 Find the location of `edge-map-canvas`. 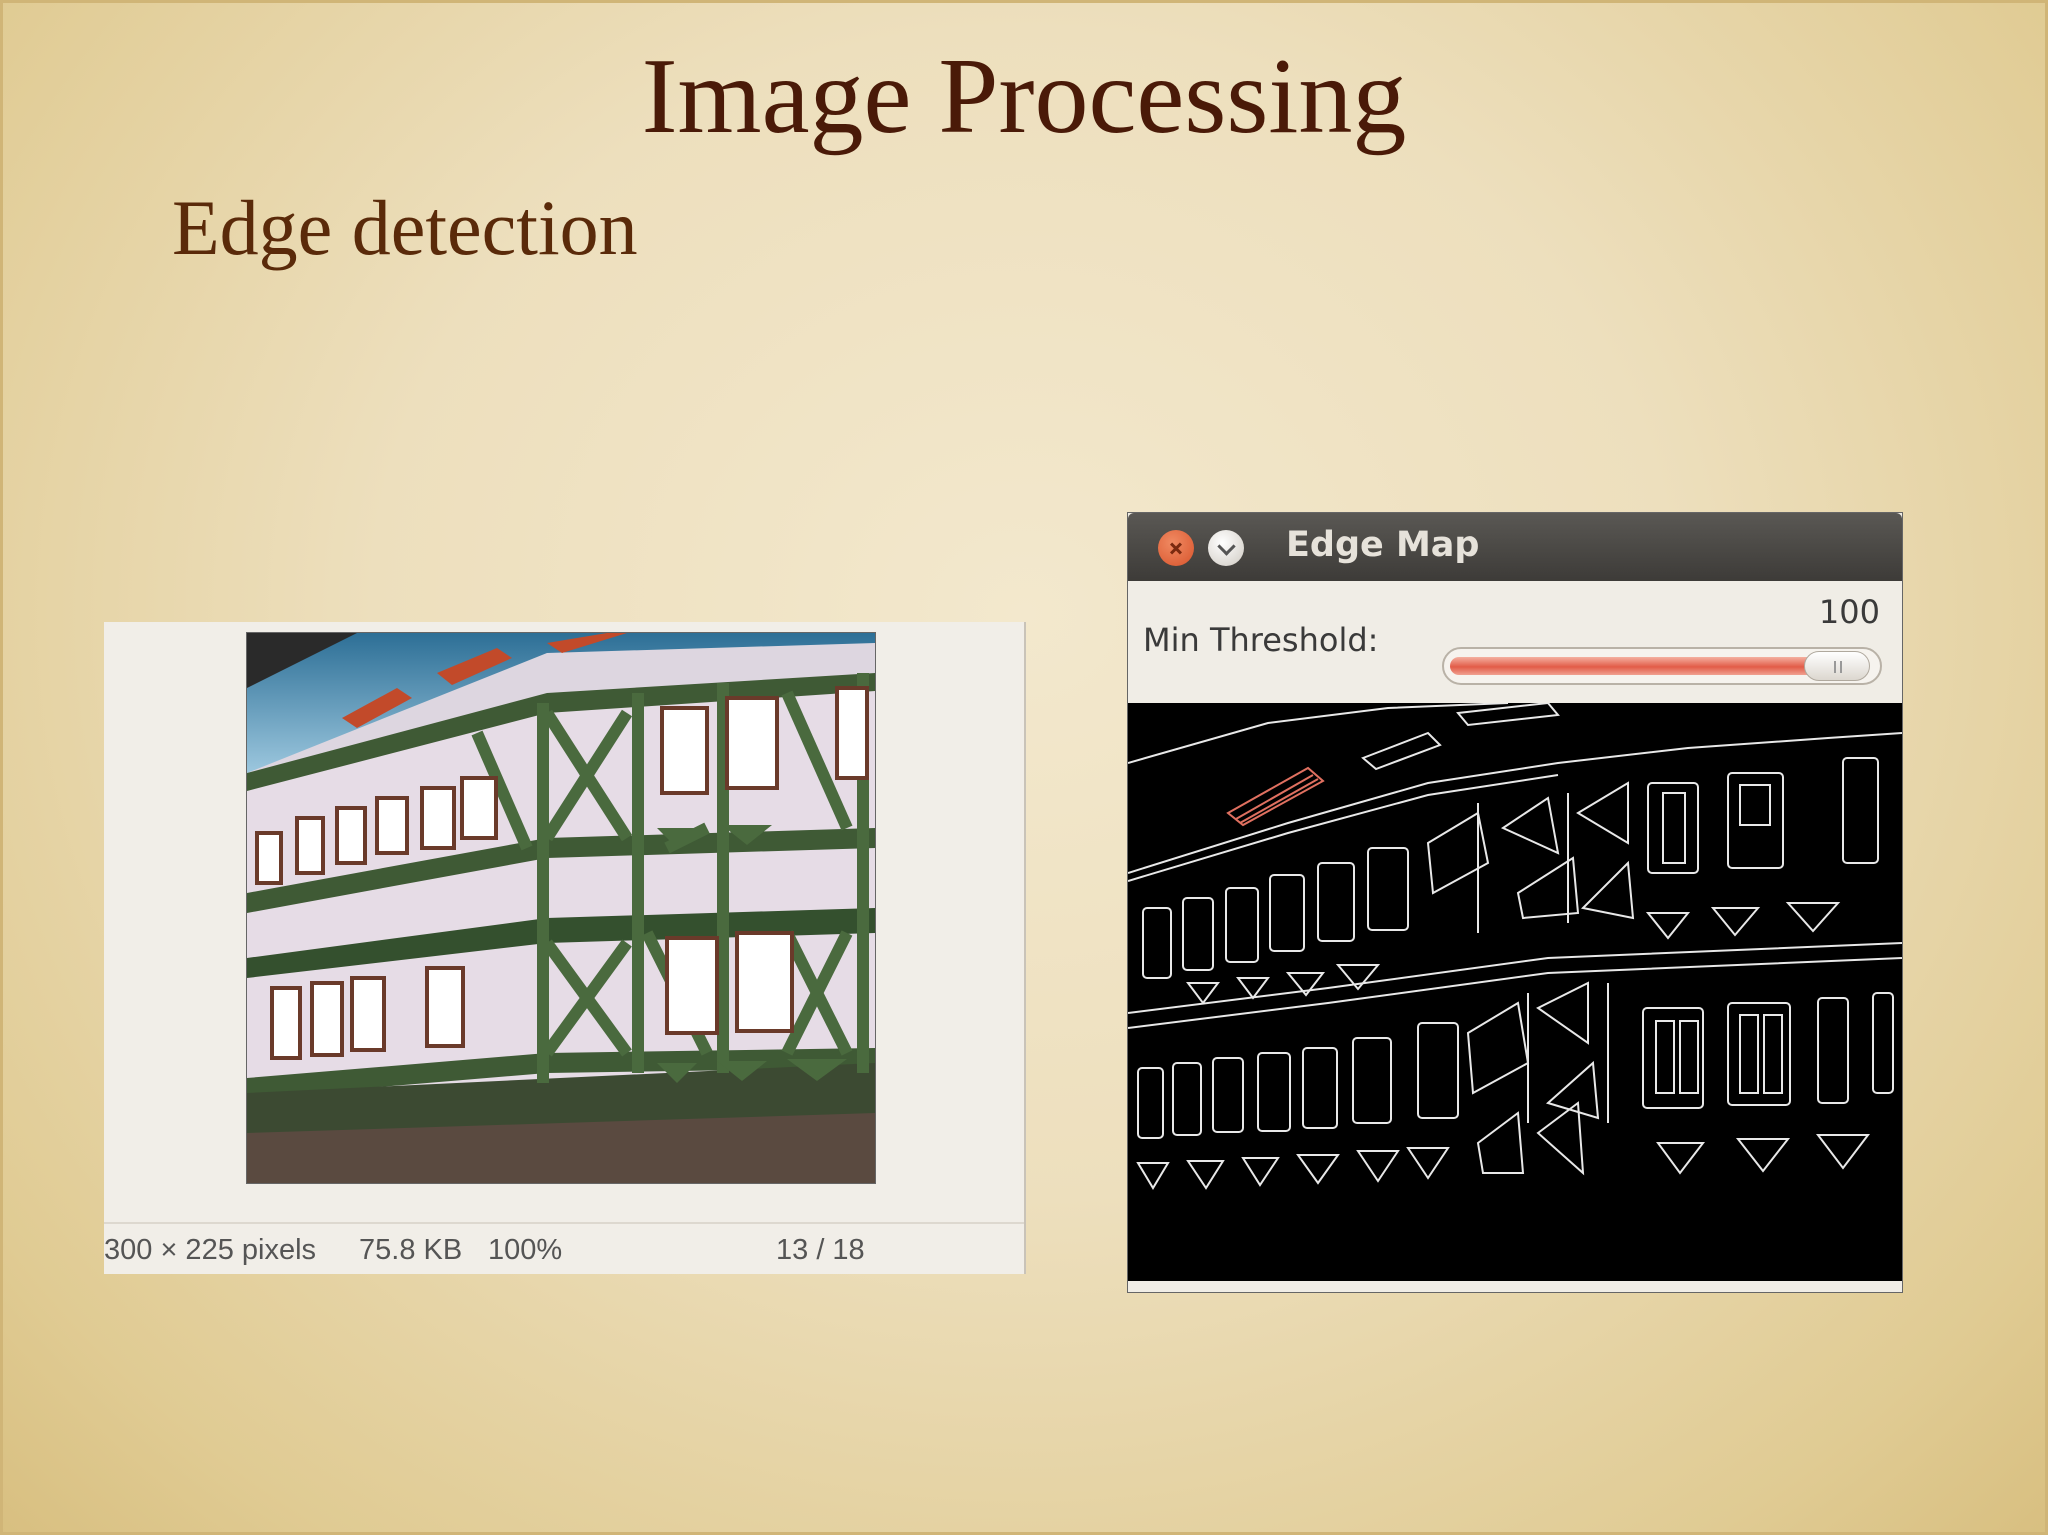

edge-map-canvas is located at coordinates (1515, 992).